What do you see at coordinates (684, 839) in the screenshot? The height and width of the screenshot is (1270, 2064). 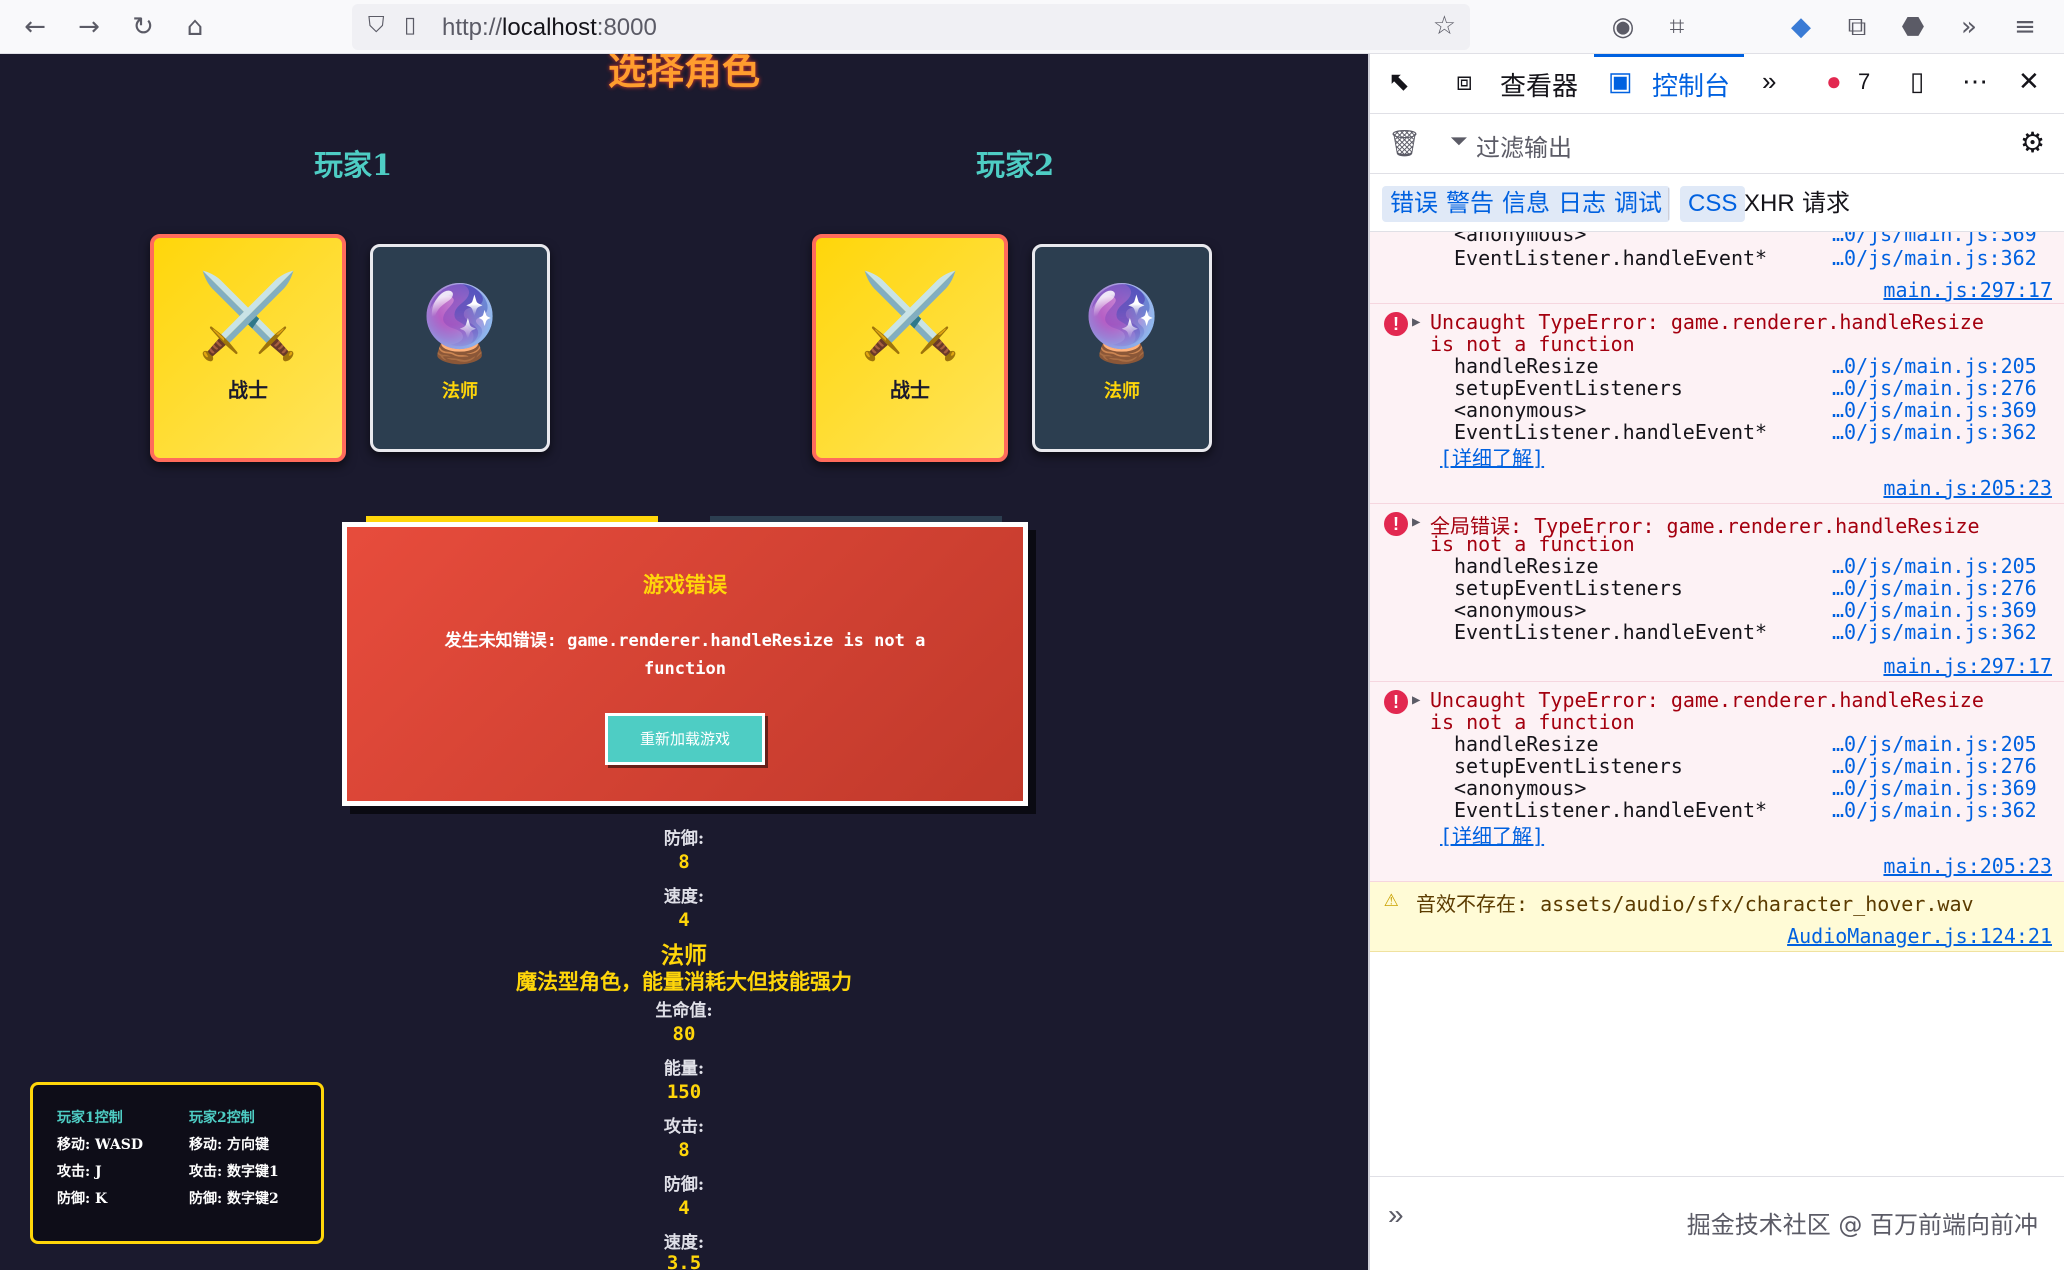 I see `defense-label: 防御:` at bounding box center [684, 839].